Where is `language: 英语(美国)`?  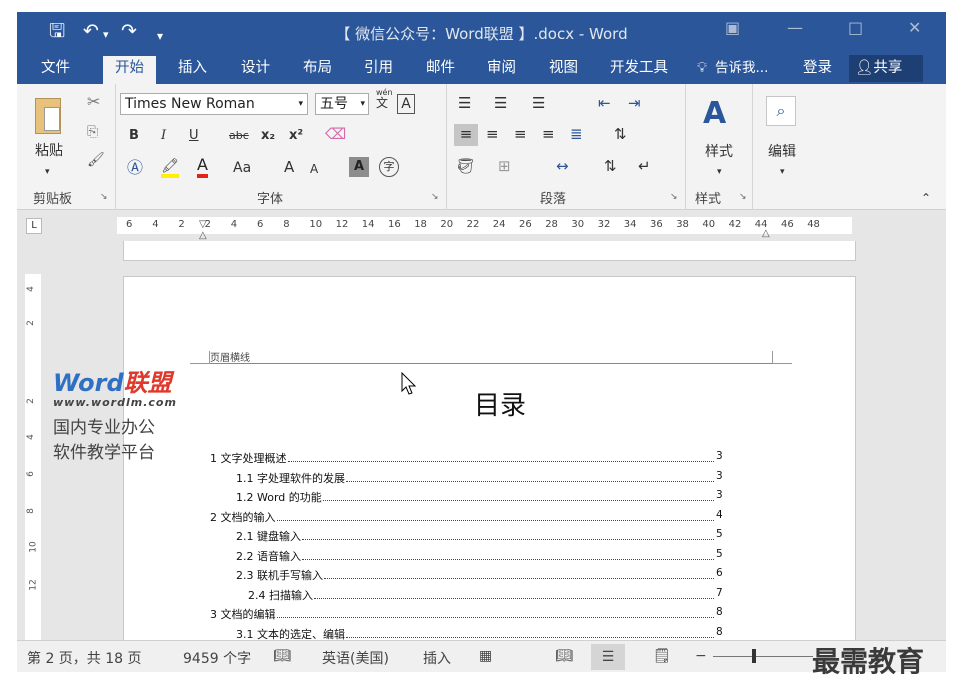
language: 英语(美国) is located at coordinates (355, 658).